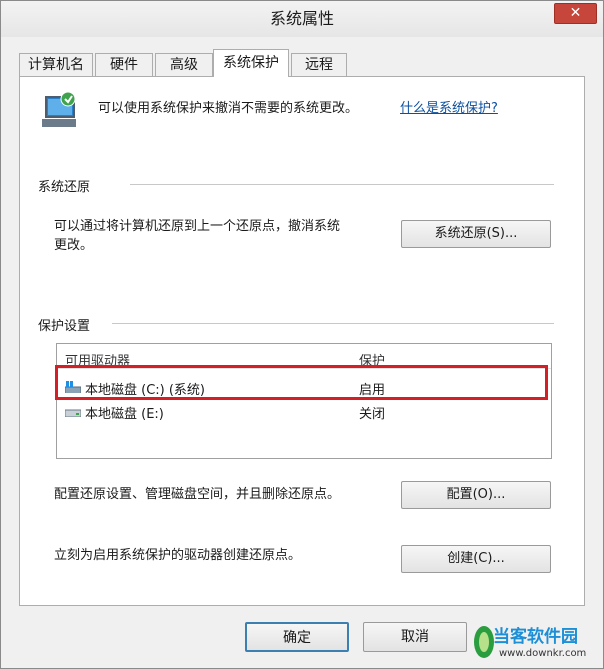 Image resolution: width=604 pixels, height=669 pixels. Describe the element at coordinates (184, 65) in the screenshot. I see `tab-advanced: 高级` at that location.